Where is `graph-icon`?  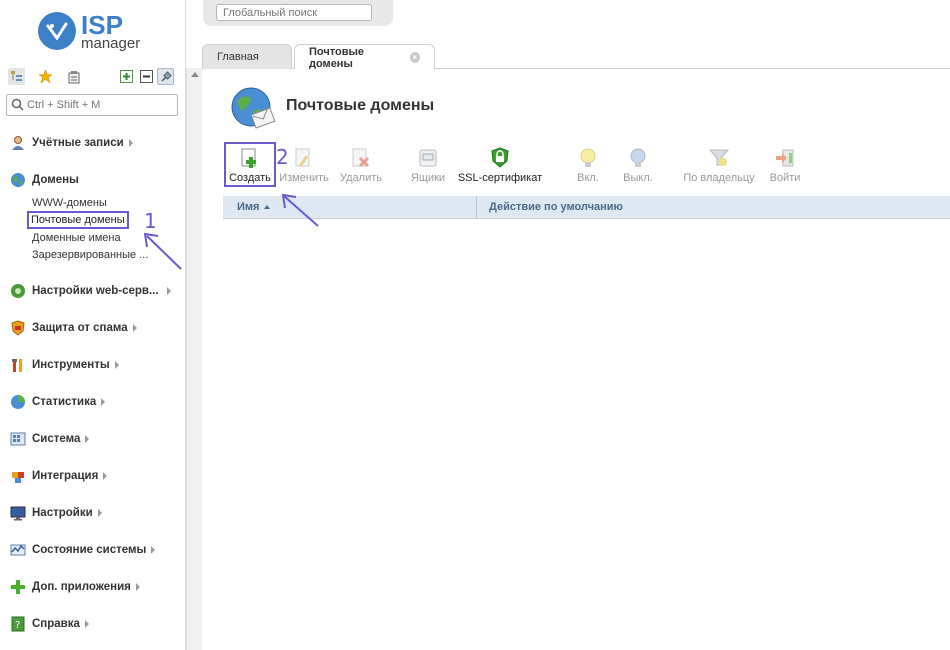 graph-icon is located at coordinates (18, 550).